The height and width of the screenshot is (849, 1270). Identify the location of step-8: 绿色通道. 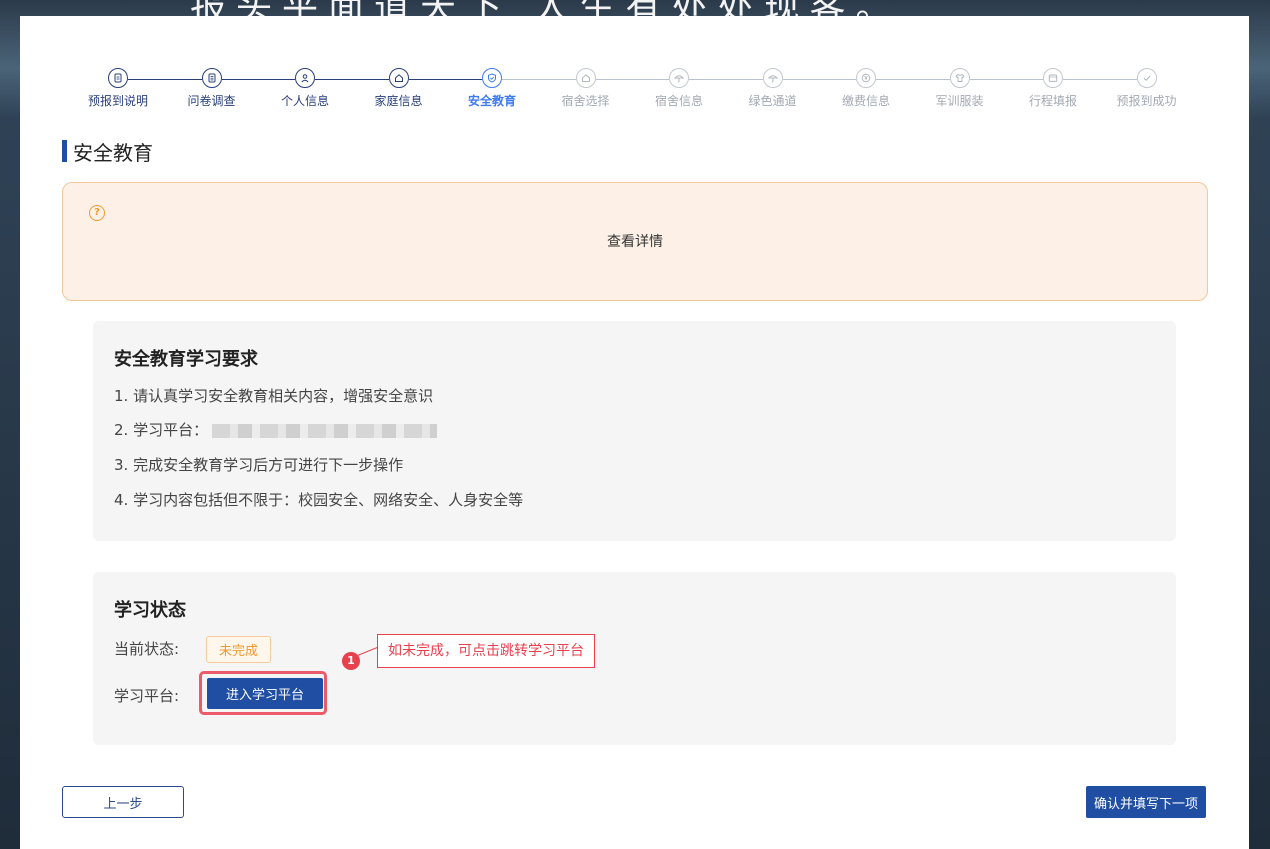
(773, 88).